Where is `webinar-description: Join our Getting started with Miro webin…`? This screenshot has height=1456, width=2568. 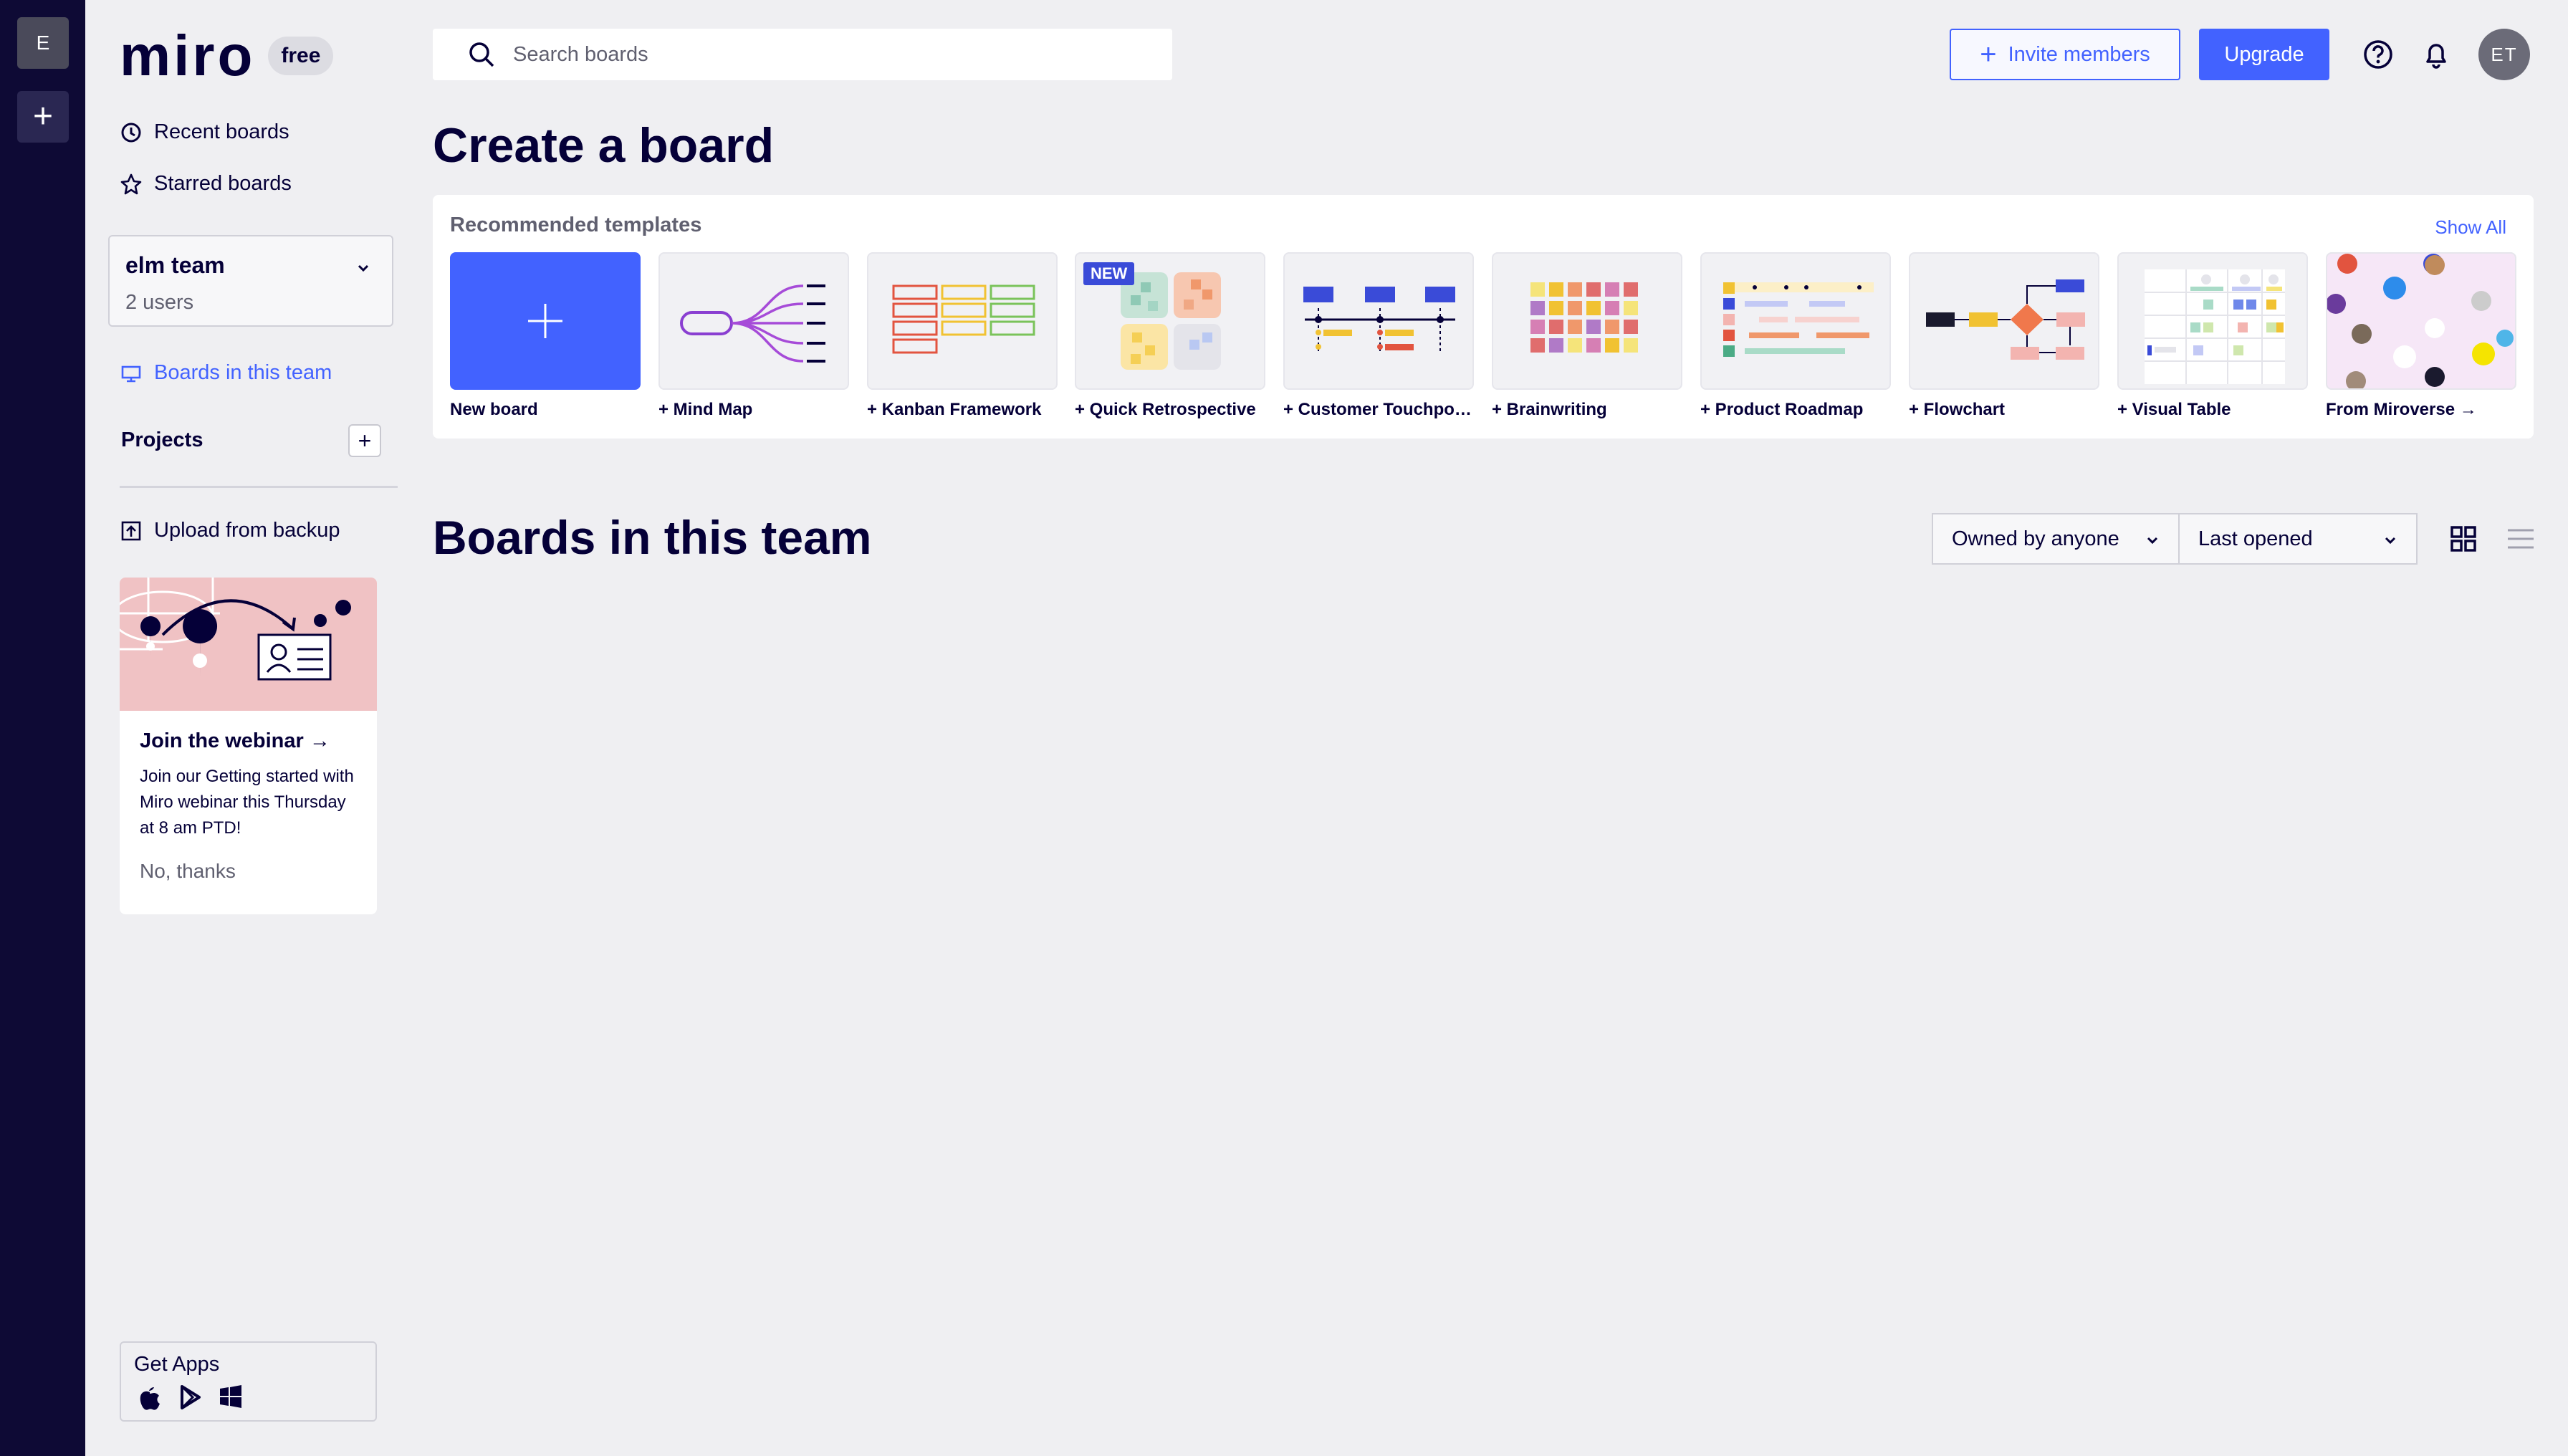
webinar-description: Join our Getting started with Miro webin… is located at coordinates (247, 802).